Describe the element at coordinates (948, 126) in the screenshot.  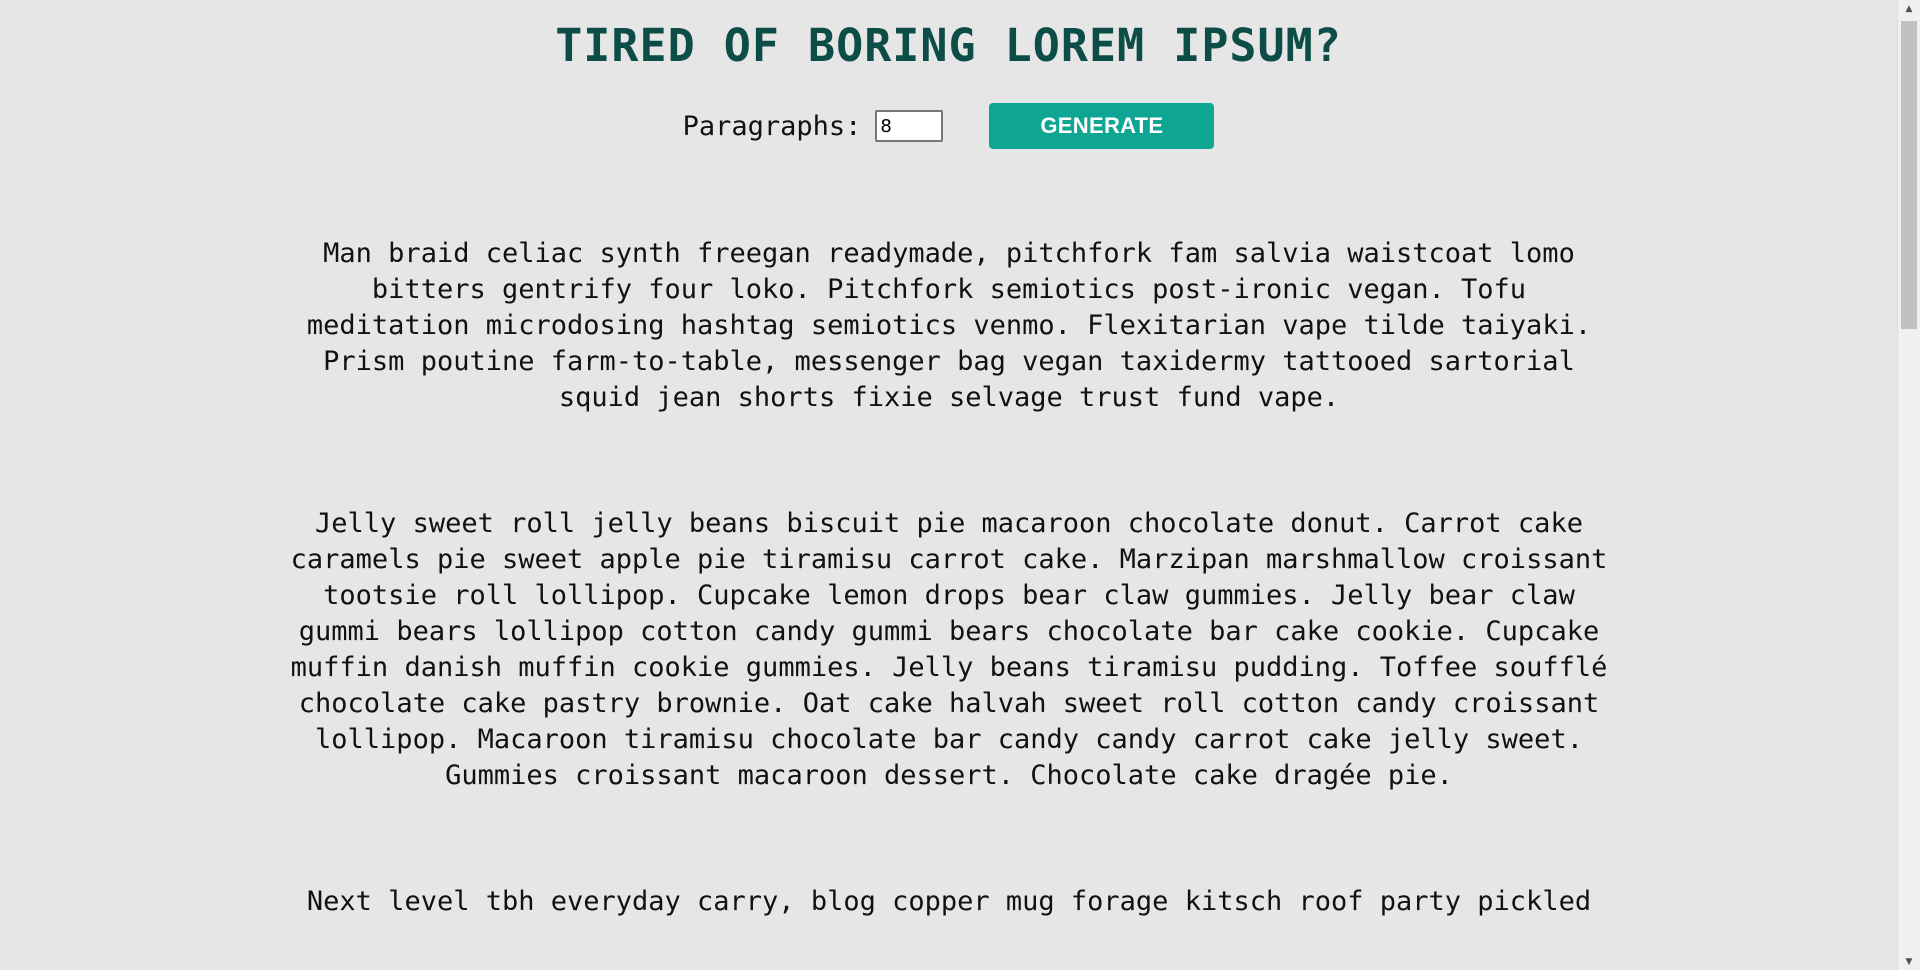
I see `controls-bar: Paragraphs: GENERATE` at that location.